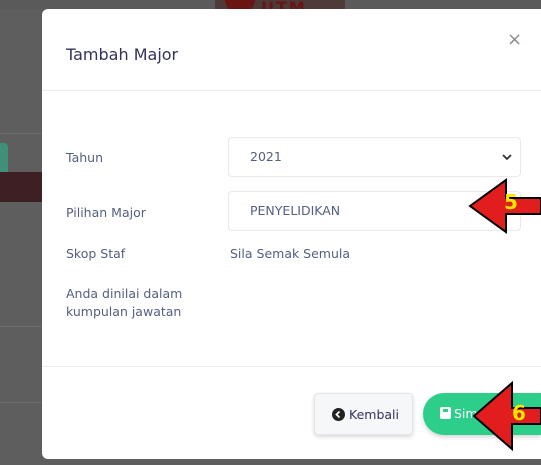 The width and height of the screenshot is (541, 465). What do you see at coordinates (291, 366) in the screenshot?
I see `modal-footer-divider` at bounding box center [291, 366].